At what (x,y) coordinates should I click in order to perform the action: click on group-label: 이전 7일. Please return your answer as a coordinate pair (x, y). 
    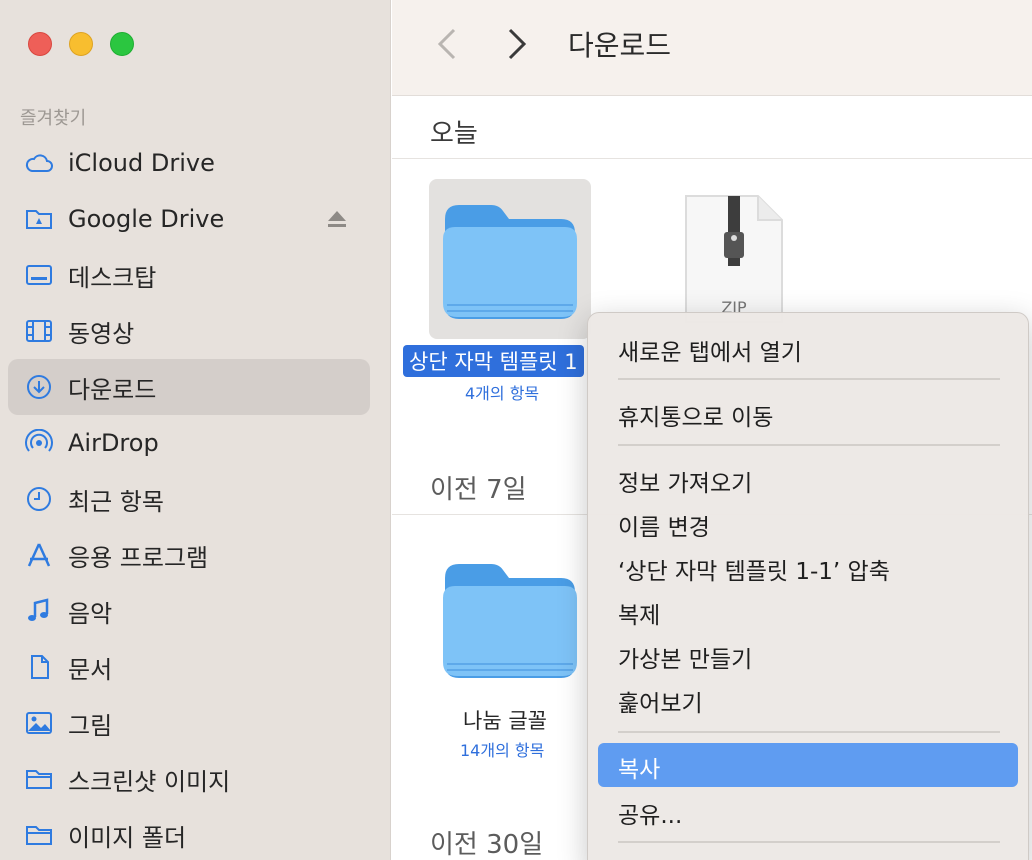
    Looking at the image, I should click on (478, 490).